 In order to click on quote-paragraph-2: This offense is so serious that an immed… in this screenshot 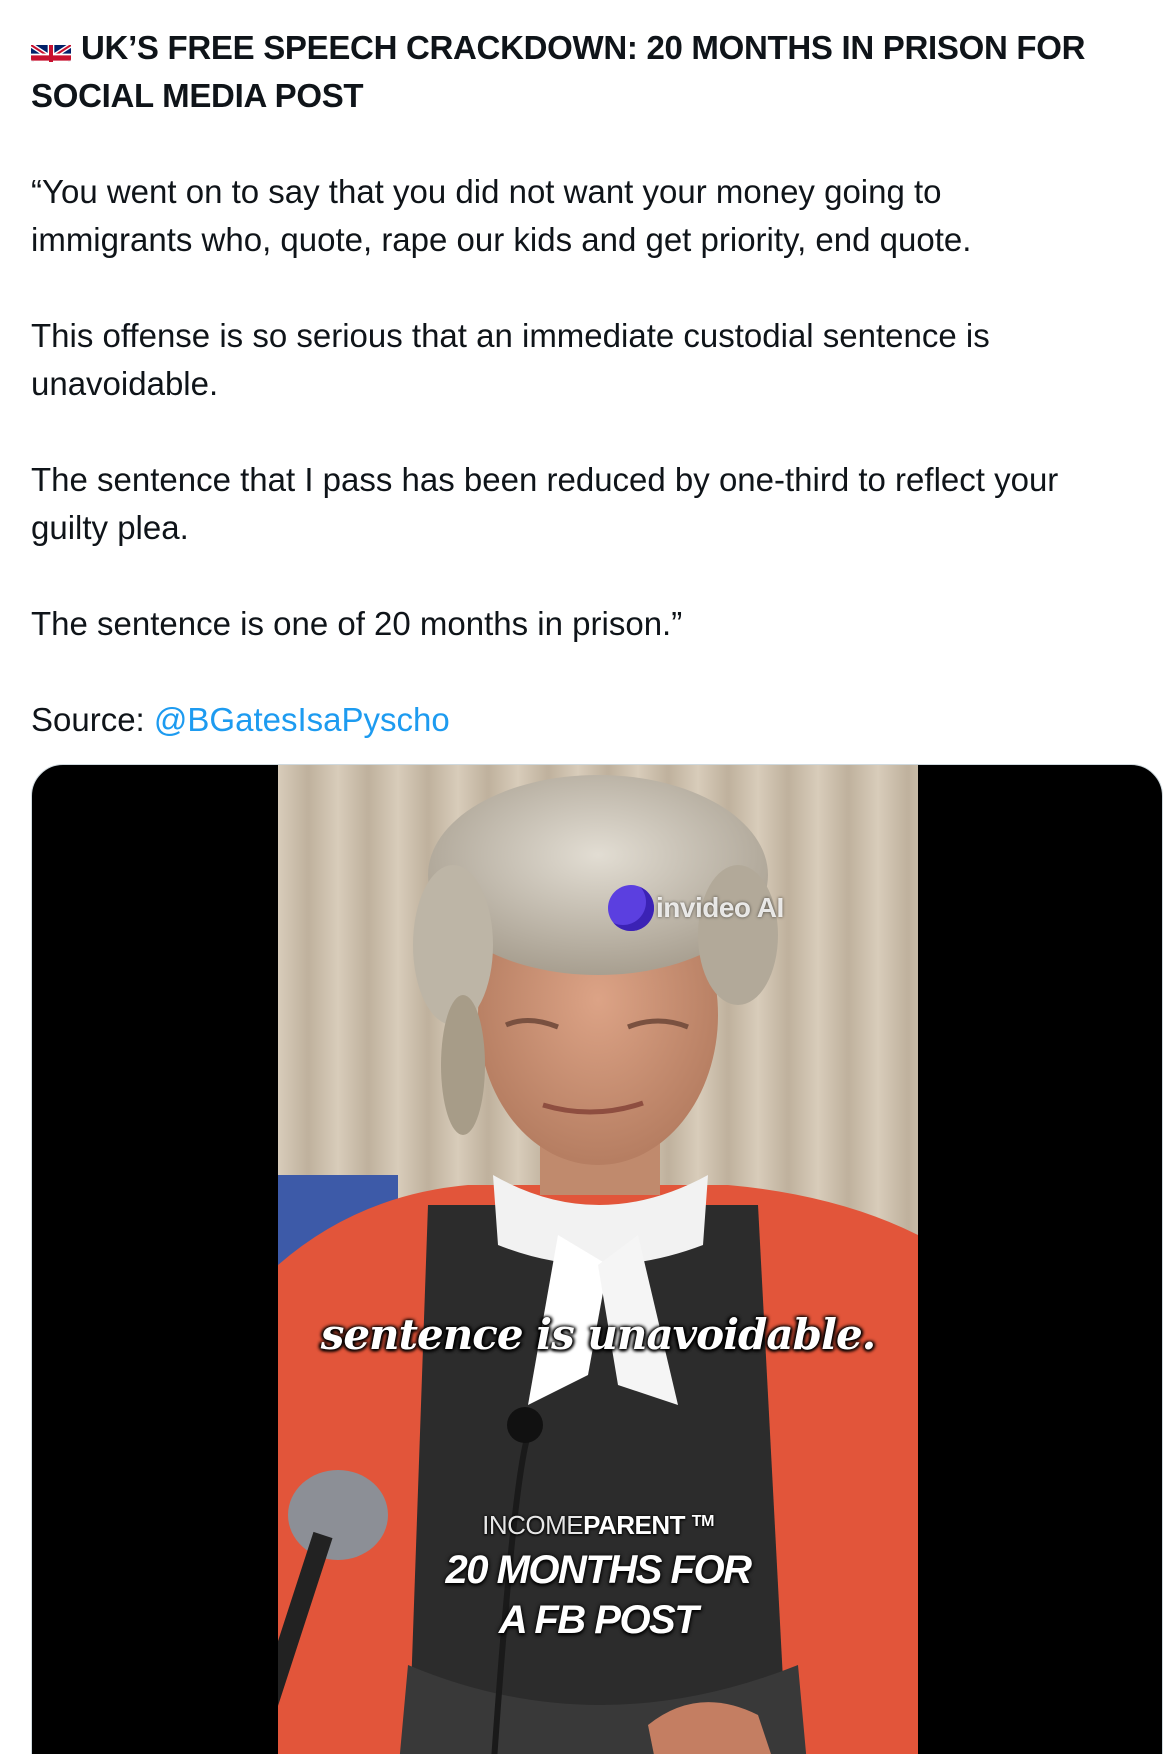, I will do `click(596, 360)`.